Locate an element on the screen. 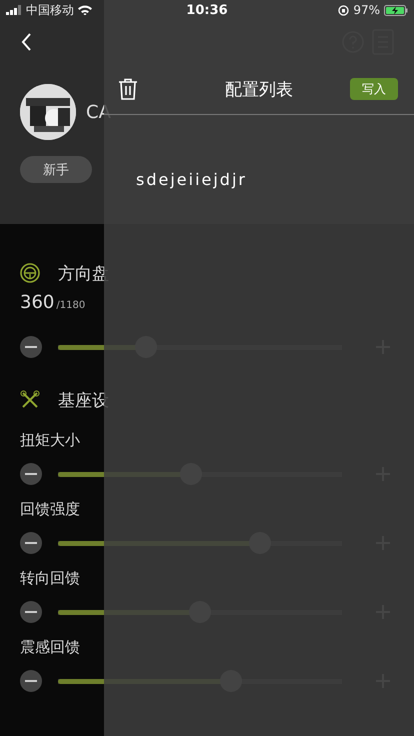 This screenshot has width=414, height=736. param-label: 转向回馈 is located at coordinates (50, 578).